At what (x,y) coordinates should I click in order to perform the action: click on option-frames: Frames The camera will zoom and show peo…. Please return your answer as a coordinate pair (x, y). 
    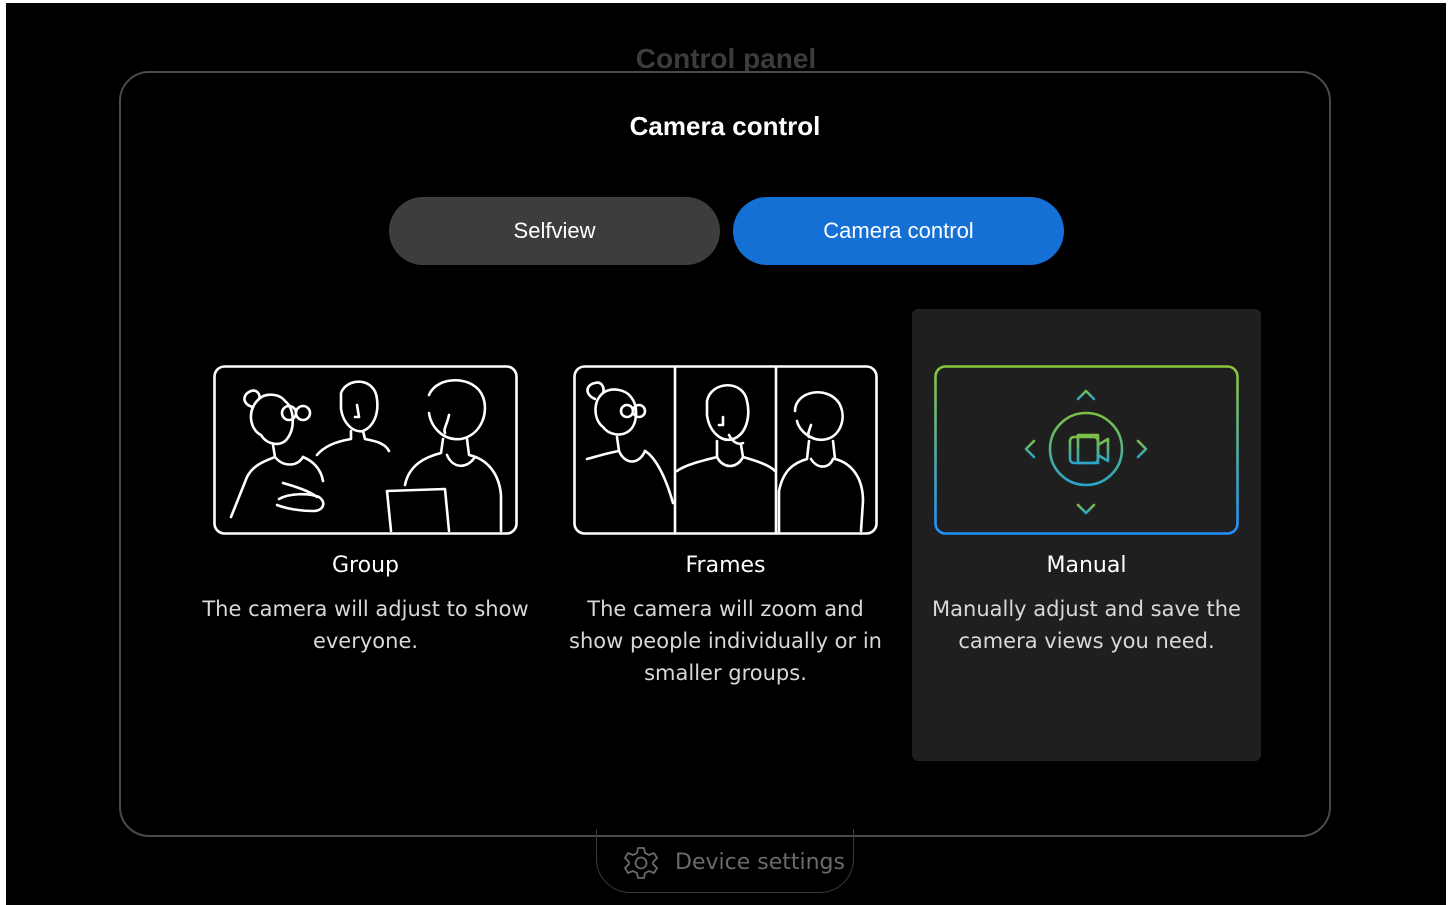
    Looking at the image, I should click on (725, 535).